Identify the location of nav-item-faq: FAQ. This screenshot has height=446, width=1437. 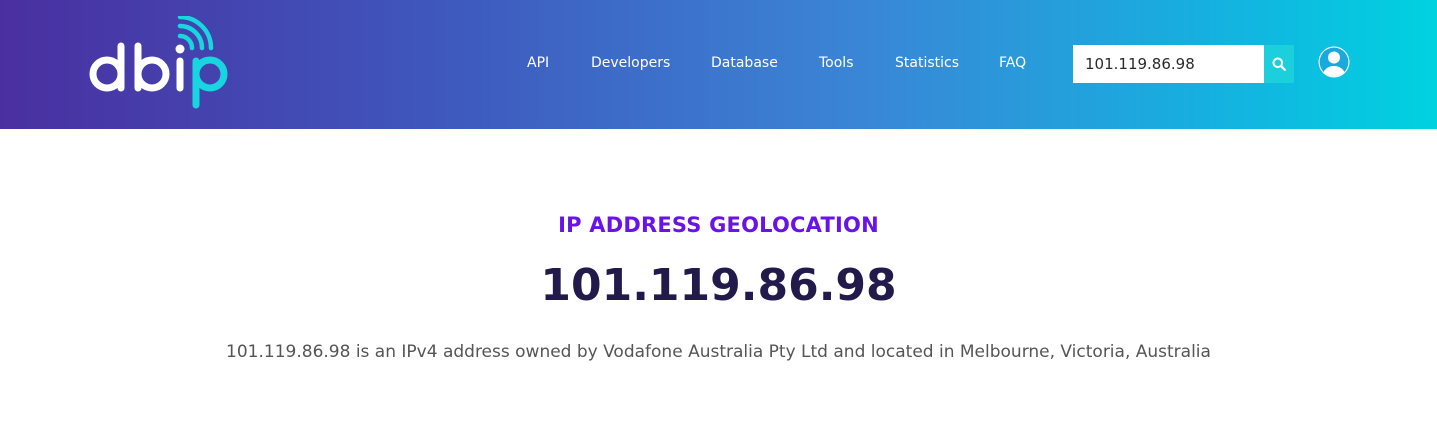
(1012, 63).